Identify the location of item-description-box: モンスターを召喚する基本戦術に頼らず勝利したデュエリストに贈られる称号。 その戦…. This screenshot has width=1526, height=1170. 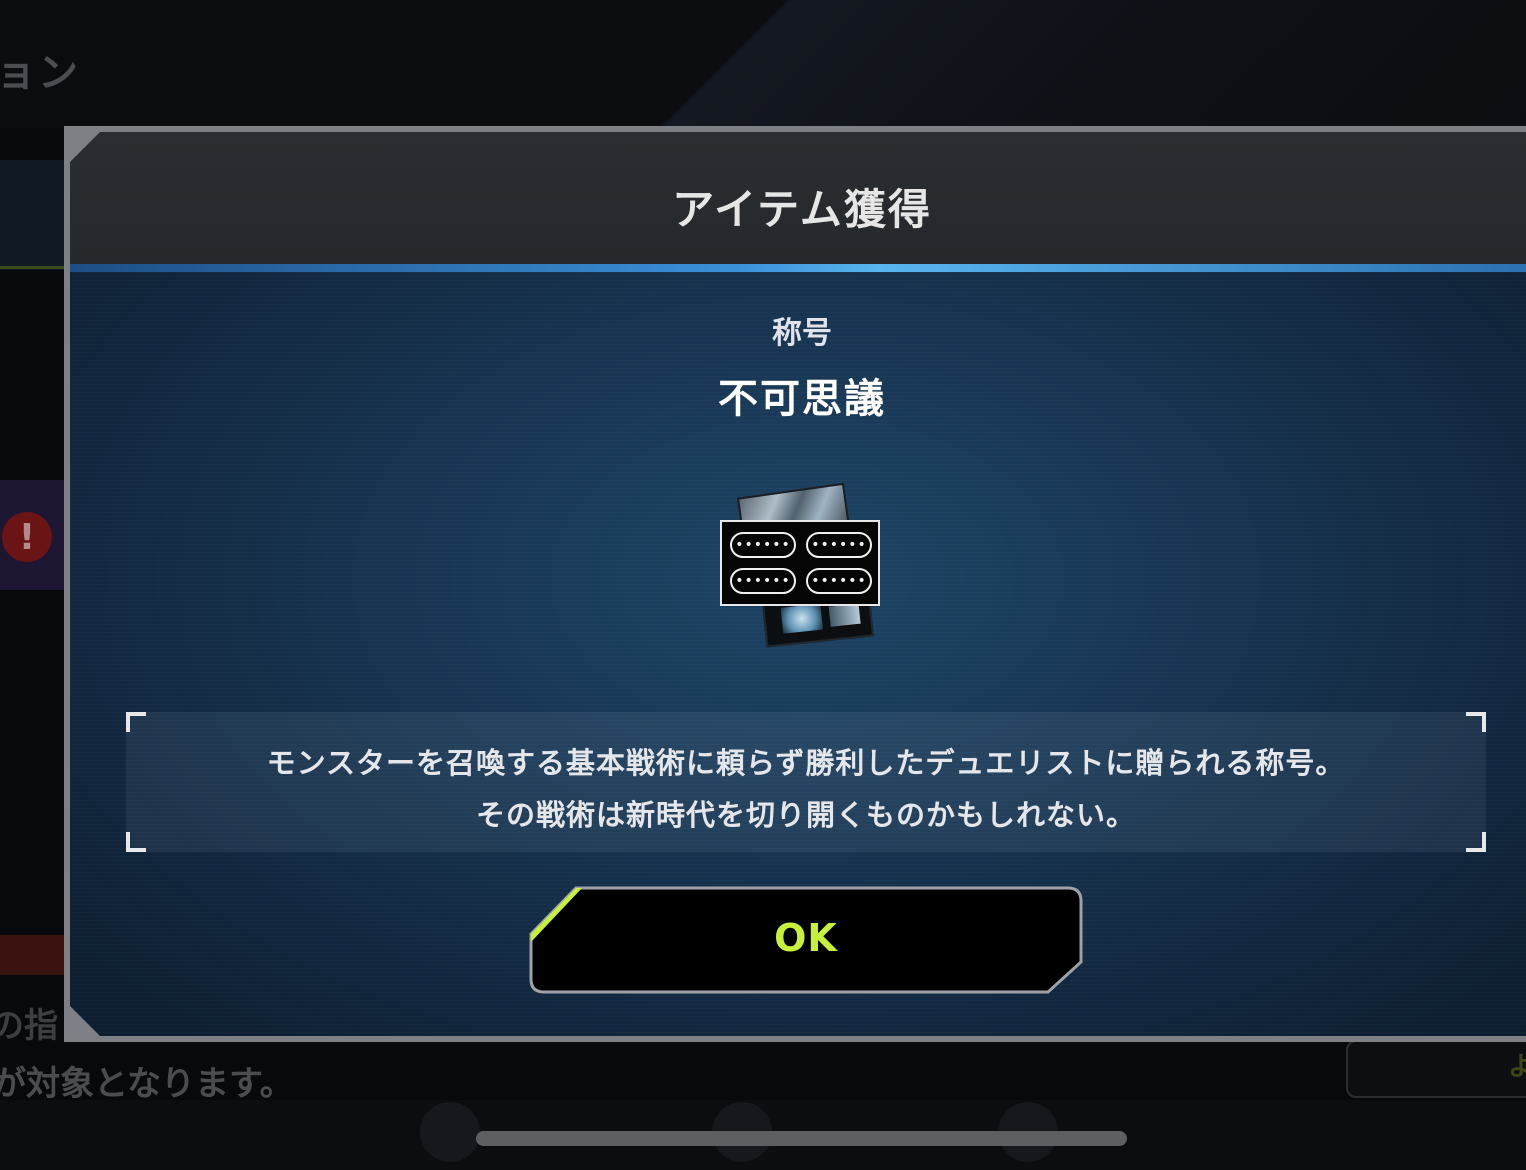
(806, 782).